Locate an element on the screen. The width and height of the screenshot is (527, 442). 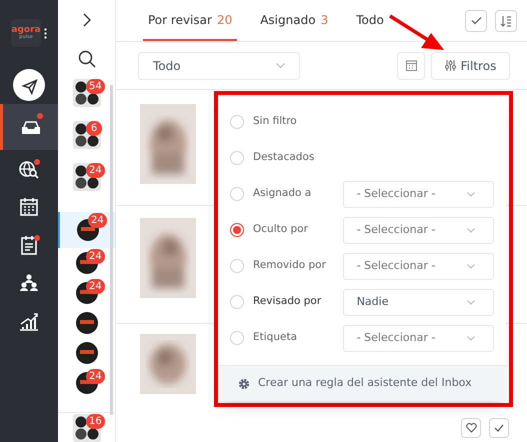
search-icon is located at coordinates (87, 59).